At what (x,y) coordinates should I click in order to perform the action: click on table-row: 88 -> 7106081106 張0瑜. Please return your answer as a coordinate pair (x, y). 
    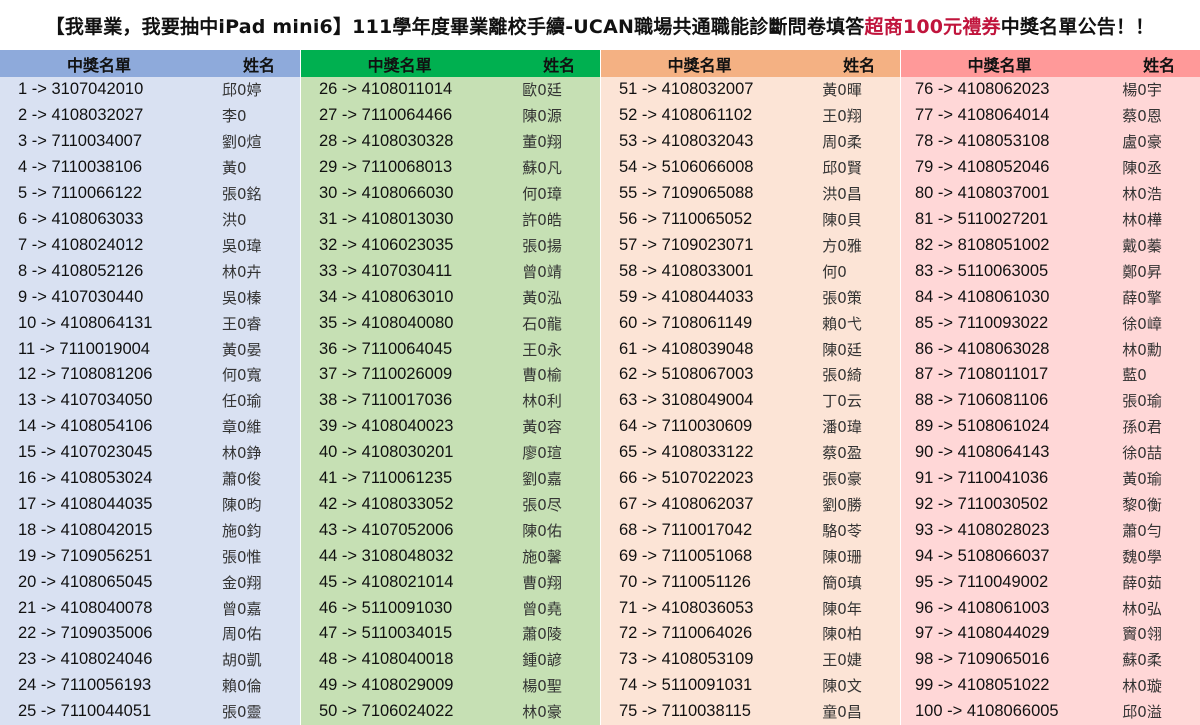
    Looking at the image, I should click on (1050, 401).